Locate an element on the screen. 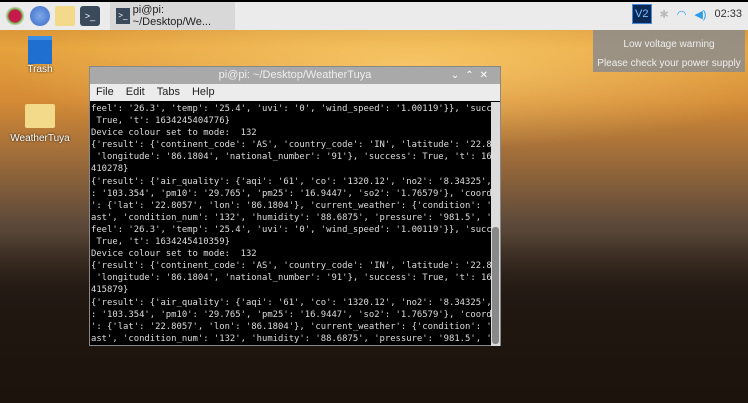 The height and width of the screenshot is (403, 748). clock: 02:33 is located at coordinates (728, 14).